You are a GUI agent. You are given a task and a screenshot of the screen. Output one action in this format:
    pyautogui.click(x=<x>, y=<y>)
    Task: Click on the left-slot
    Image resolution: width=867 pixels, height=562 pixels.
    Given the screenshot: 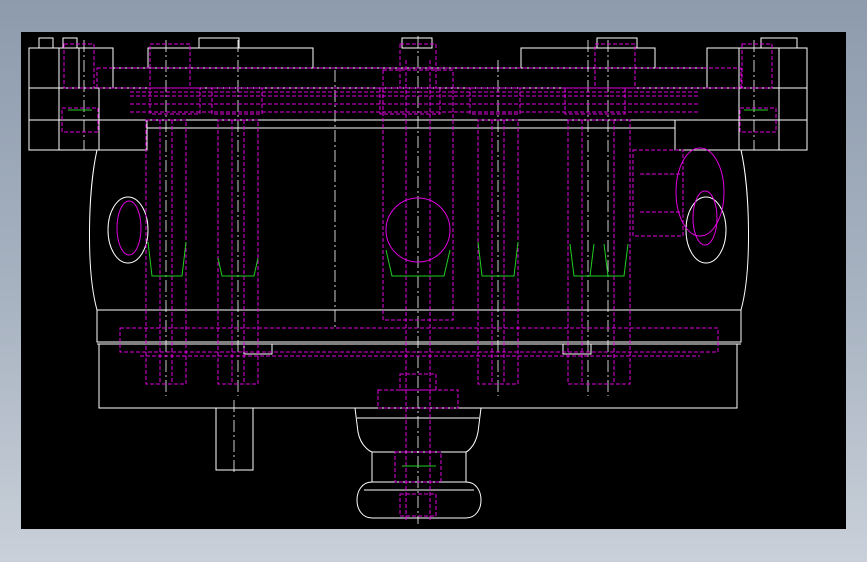 What is the action you would take?
    pyautogui.click(x=128, y=230)
    